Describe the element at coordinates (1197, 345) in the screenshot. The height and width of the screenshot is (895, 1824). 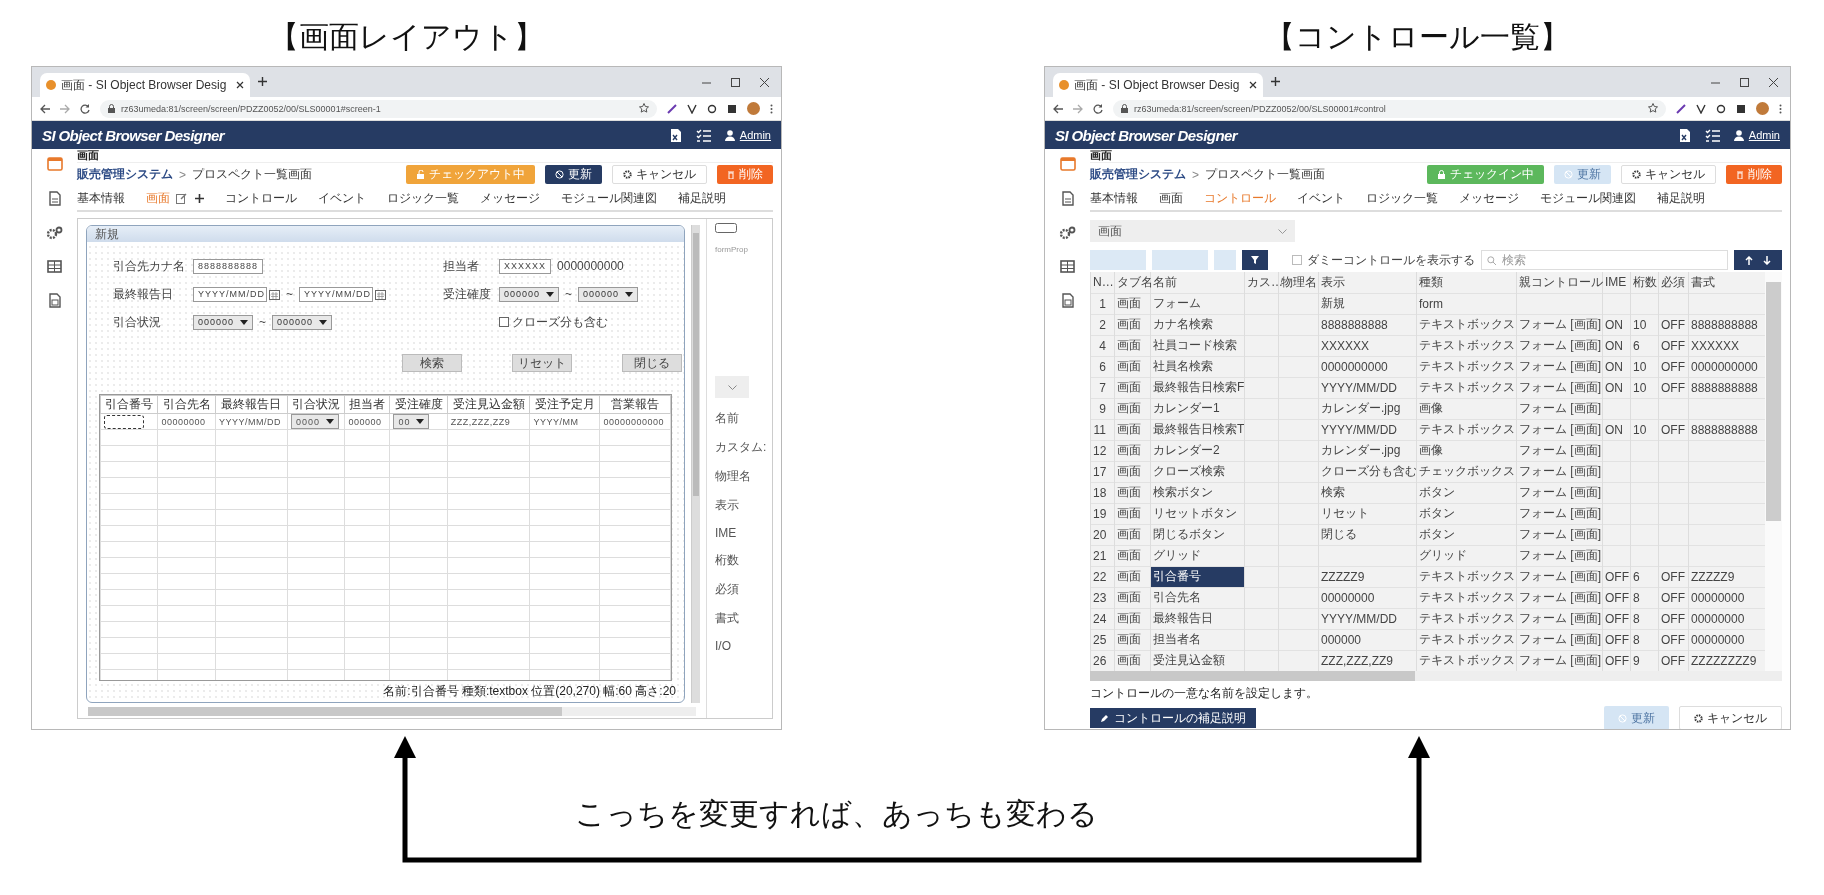
I see `table-cell: 社員コード検索` at that location.